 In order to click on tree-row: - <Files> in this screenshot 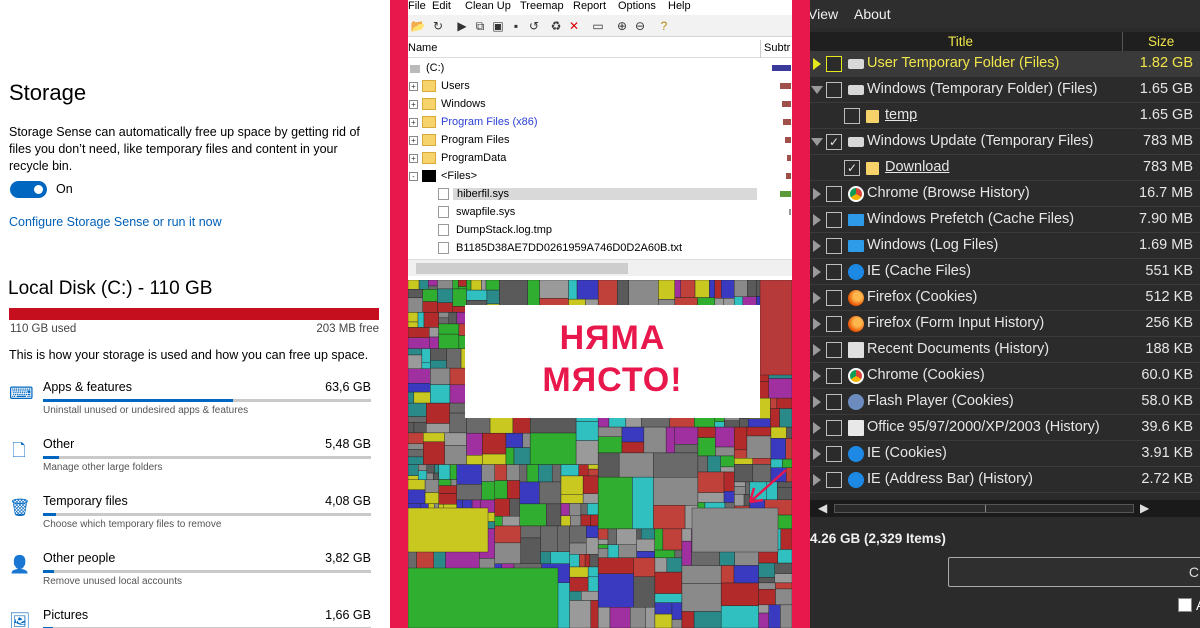, I will do `click(600, 177)`.